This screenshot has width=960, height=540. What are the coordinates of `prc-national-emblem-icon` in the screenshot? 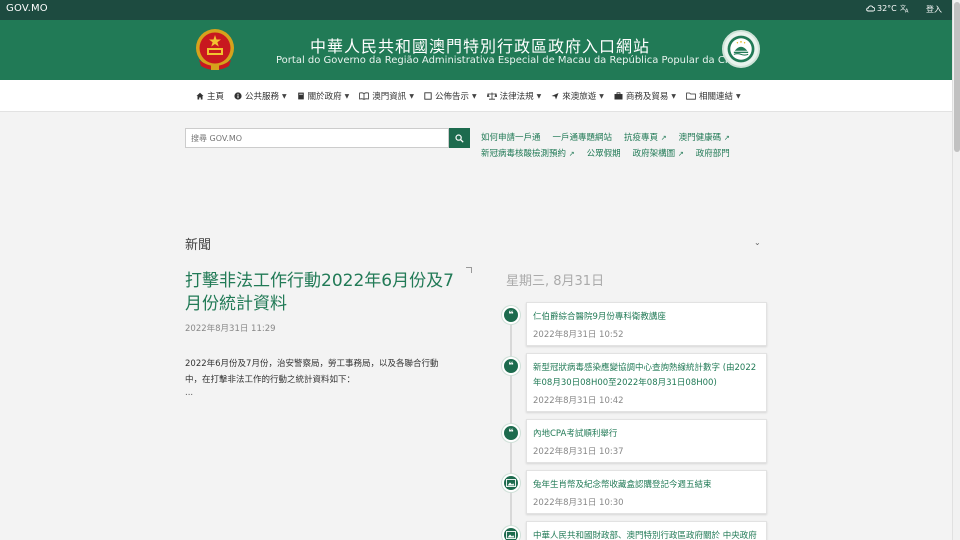 It's located at (215, 50).